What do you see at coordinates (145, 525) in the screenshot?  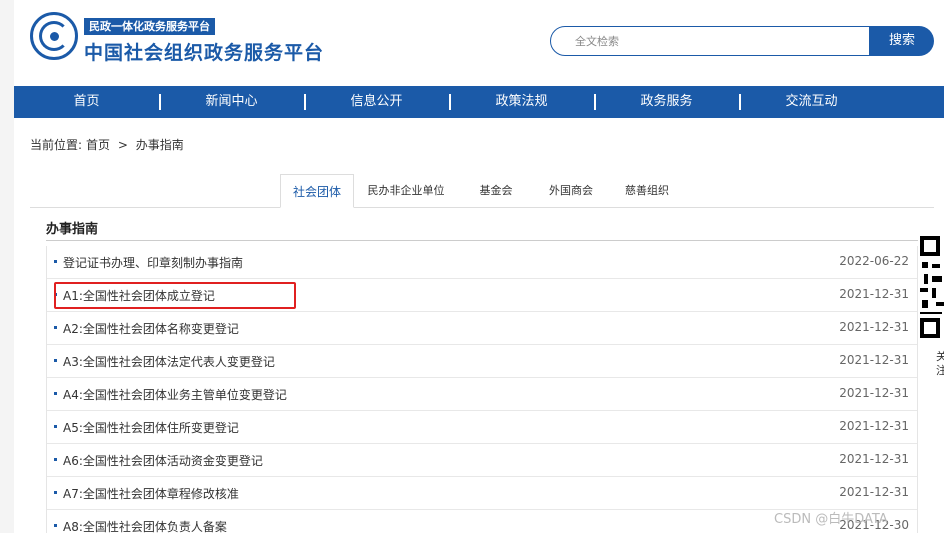 I see `list-item-title: A8:全国性社会团体负责人备案` at bounding box center [145, 525].